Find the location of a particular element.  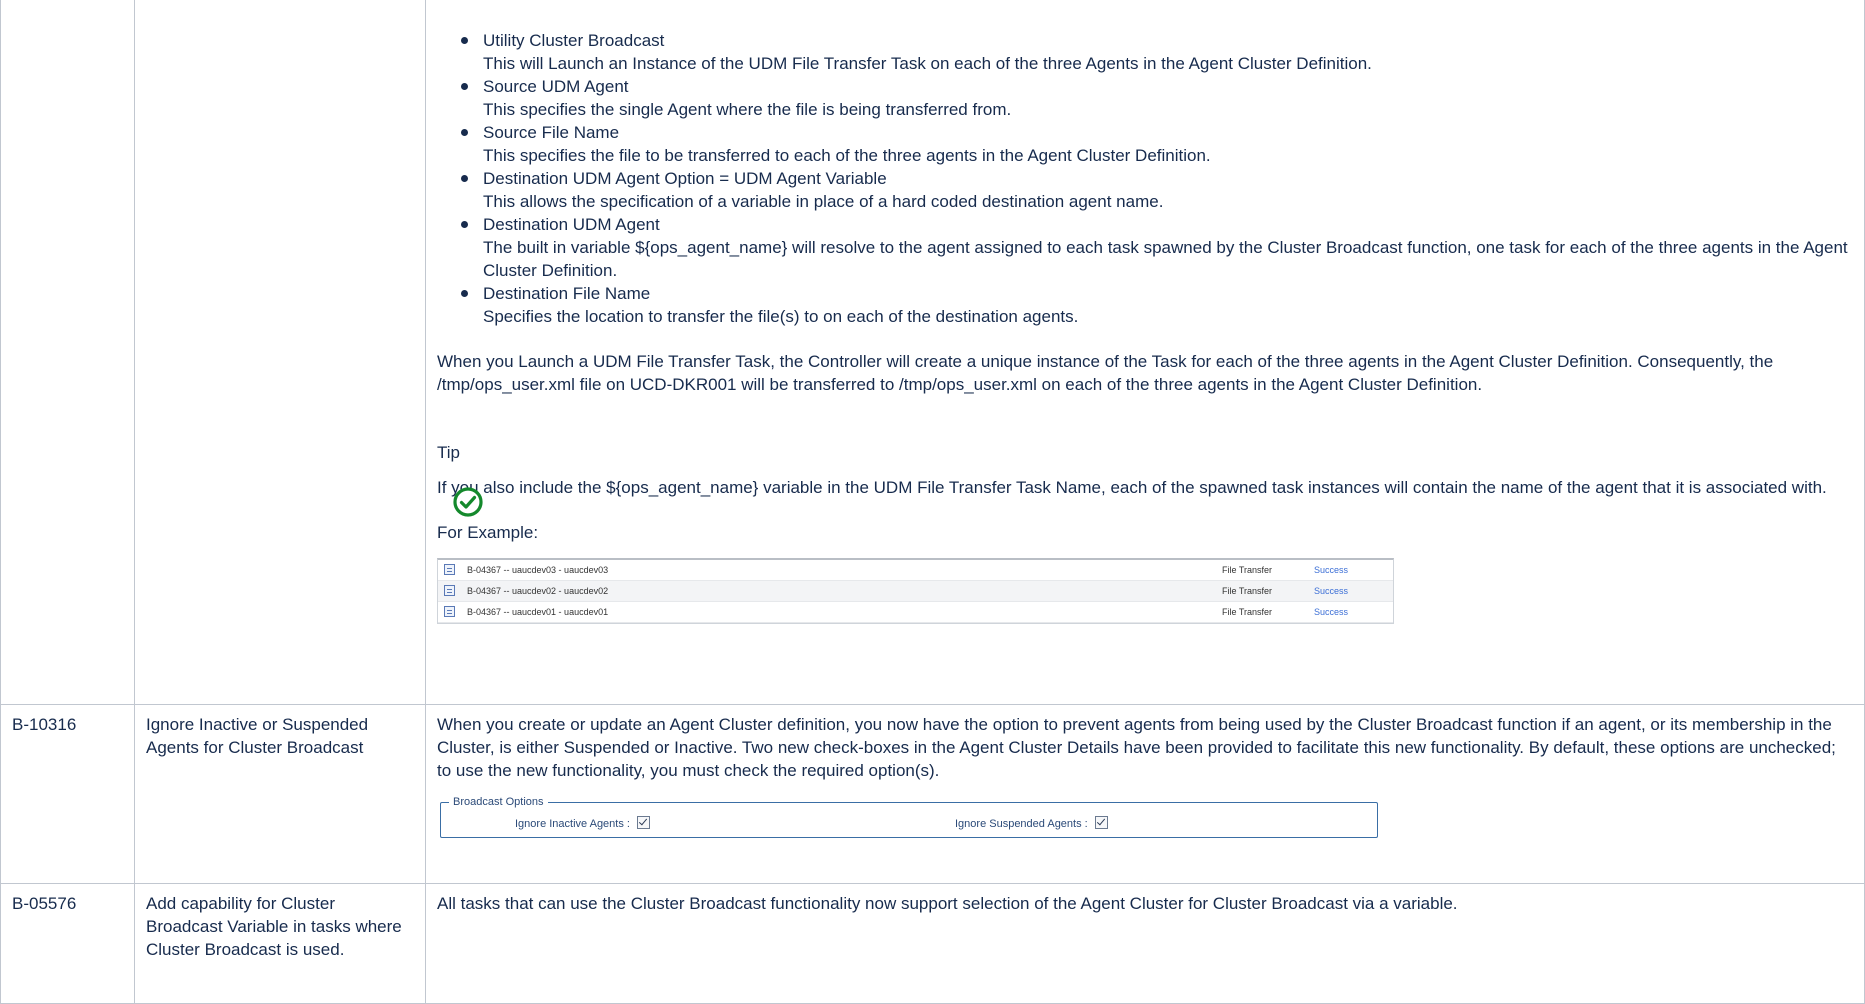

id-cell is located at coordinates (67, 352).